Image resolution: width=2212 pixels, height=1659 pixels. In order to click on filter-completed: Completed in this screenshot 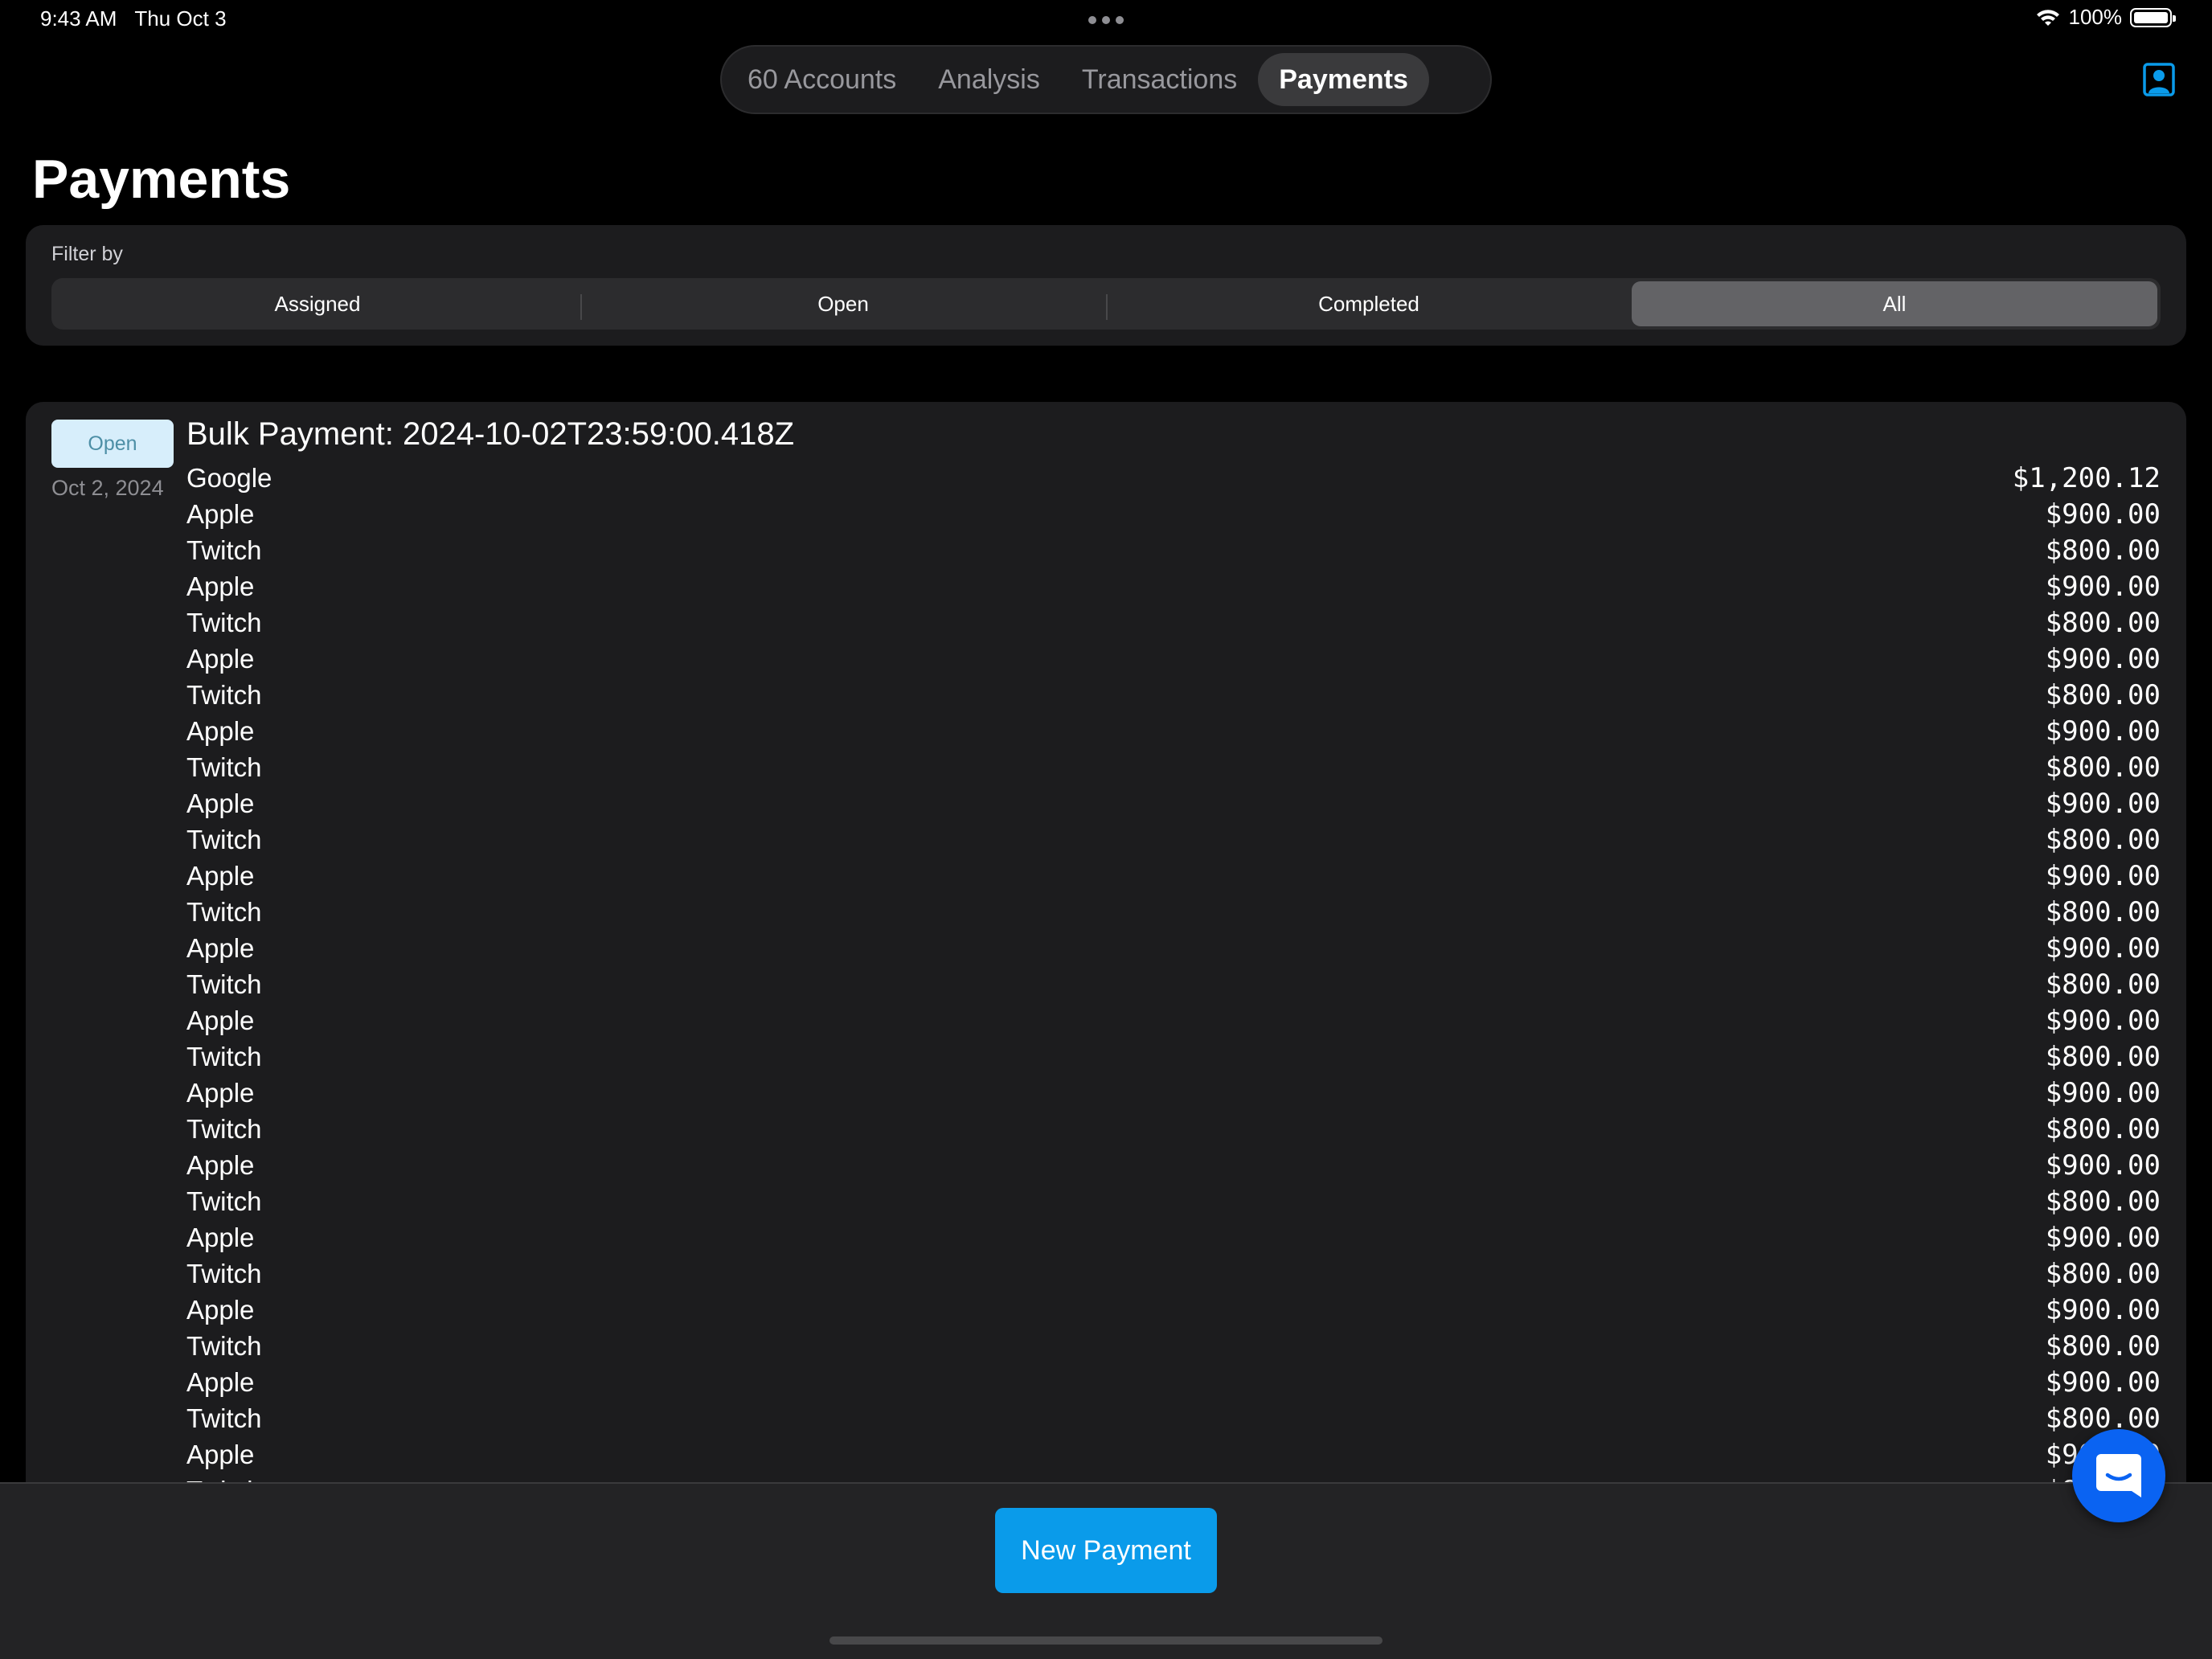, I will do `click(1369, 303)`.